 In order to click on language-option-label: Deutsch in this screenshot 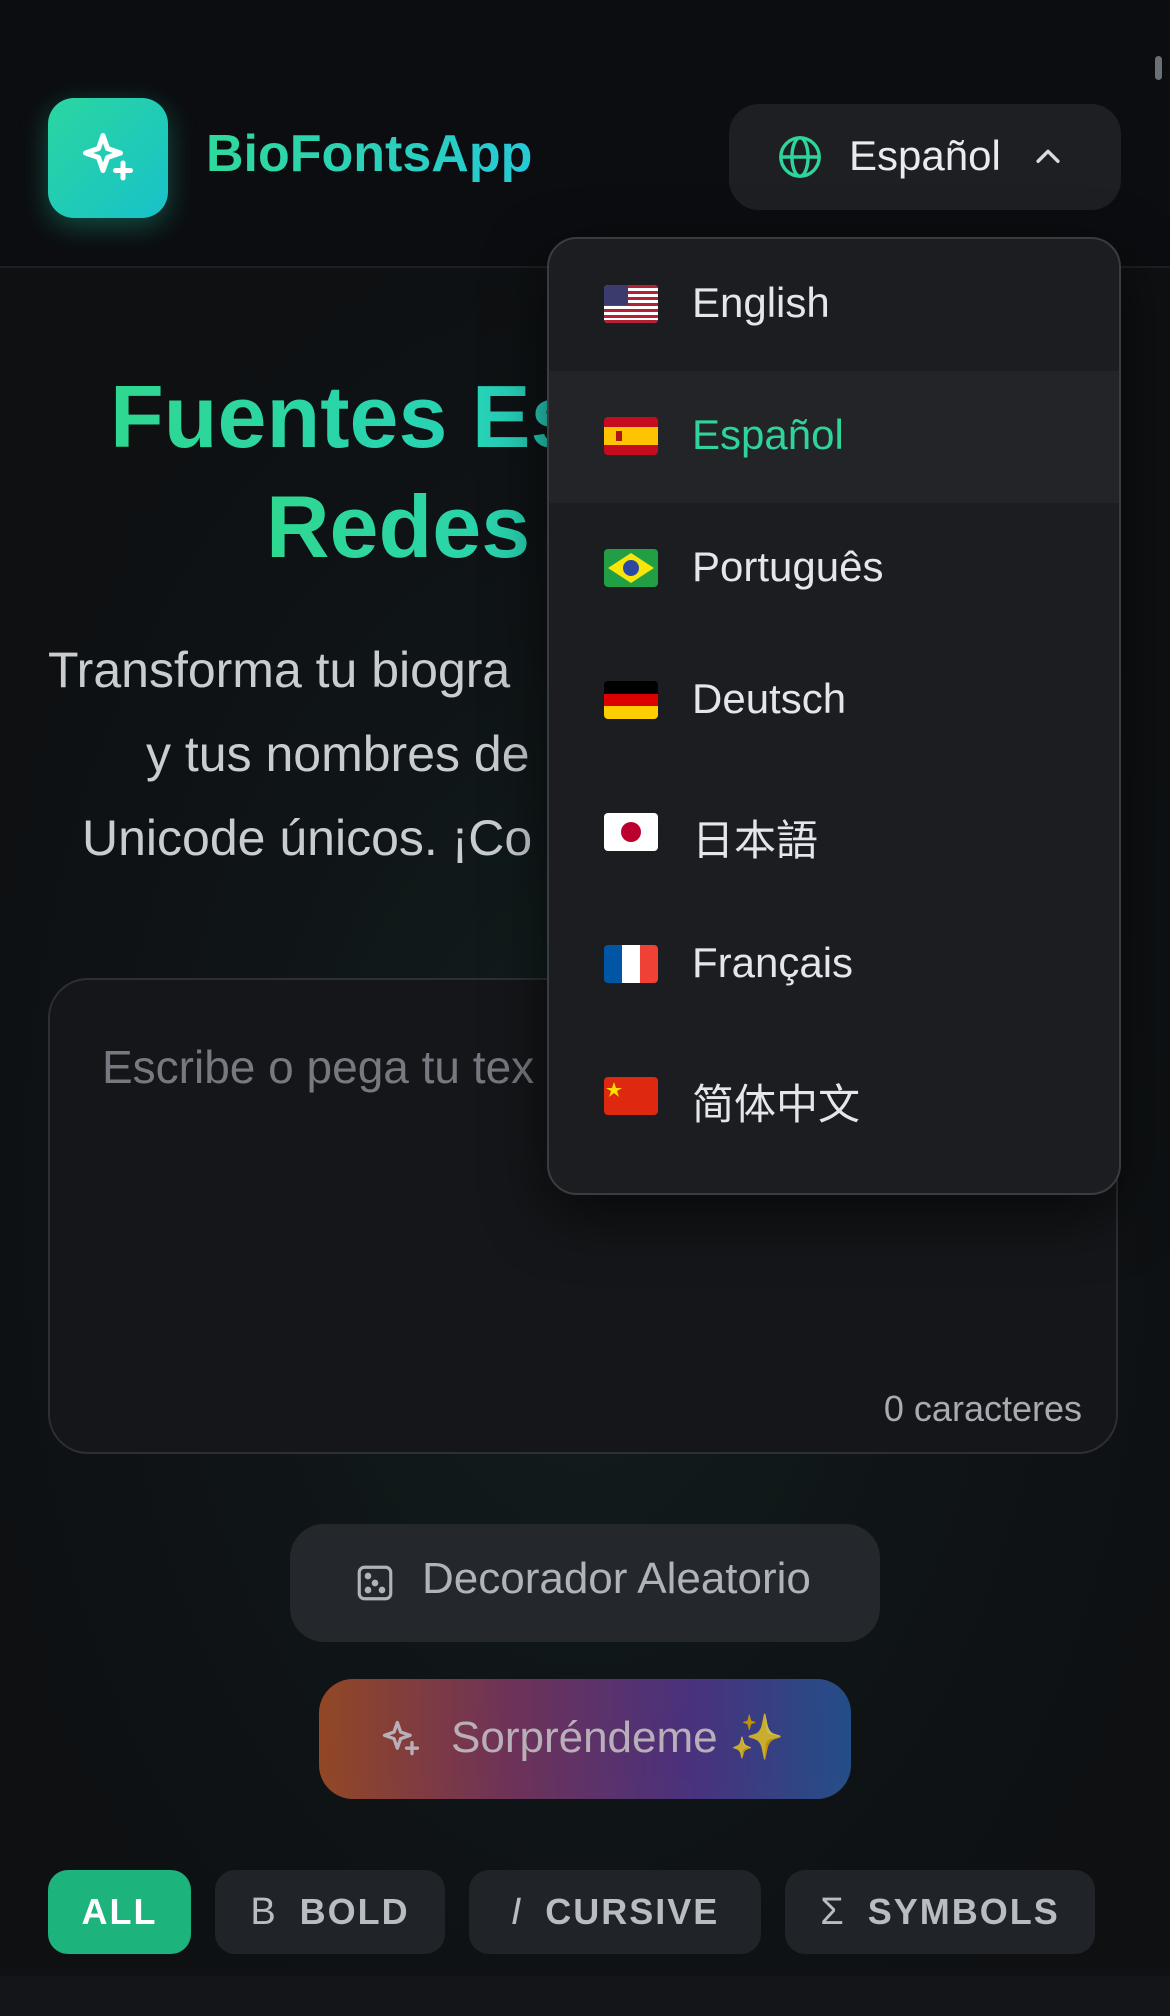, I will do `click(769, 698)`.